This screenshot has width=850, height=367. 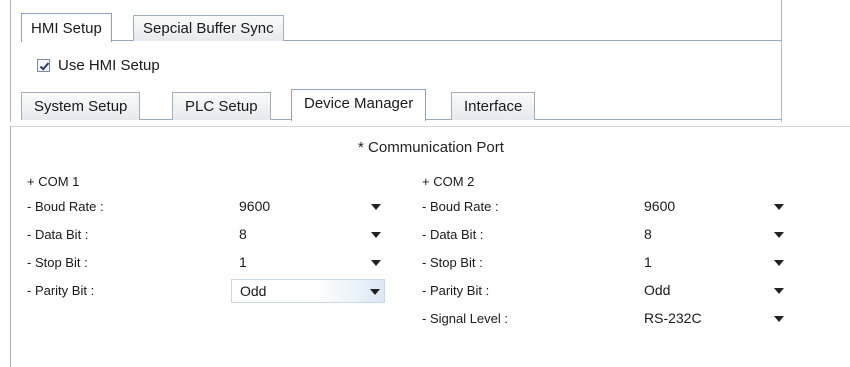 What do you see at coordinates (712, 319) in the screenshot?
I see `com2-signal-level-select: RS-232C` at bounding box center [712, 319].